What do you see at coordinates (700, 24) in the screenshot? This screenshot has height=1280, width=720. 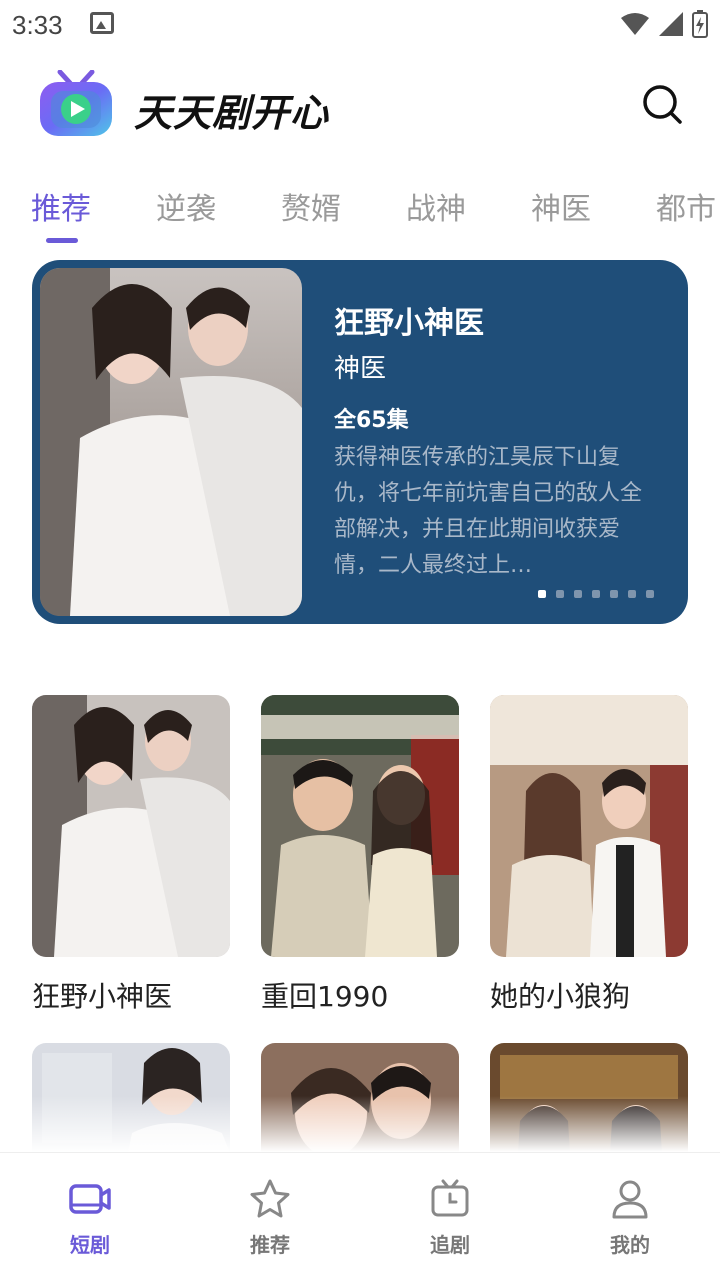 I see `battery-icon` at bounding box center [700, 24].